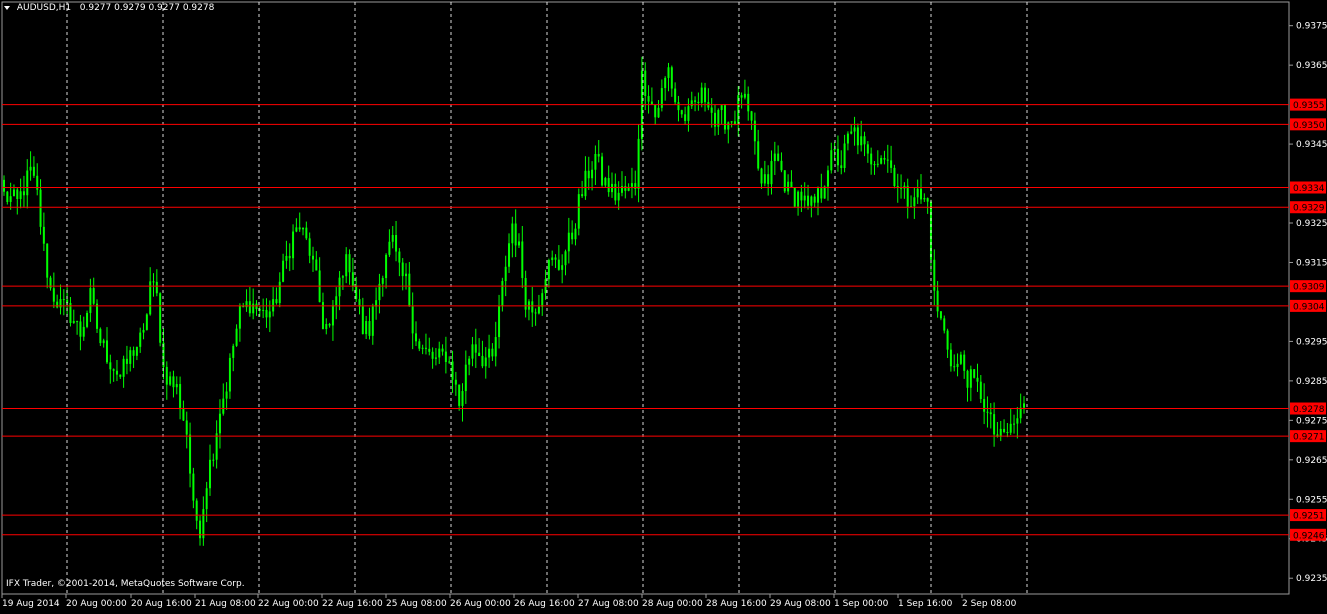 The width and height of the screenshot is (1327, 614). Describe the element at coordinates (1311, 263) in the screenshot. I see `y-tick-label: 0.9315` at that location.